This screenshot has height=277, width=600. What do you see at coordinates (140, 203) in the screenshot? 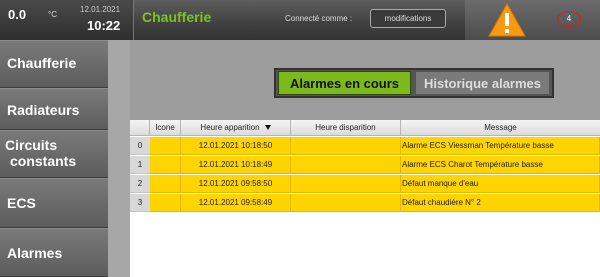
I see `row-index: 3` at bounding box center [140, 203].